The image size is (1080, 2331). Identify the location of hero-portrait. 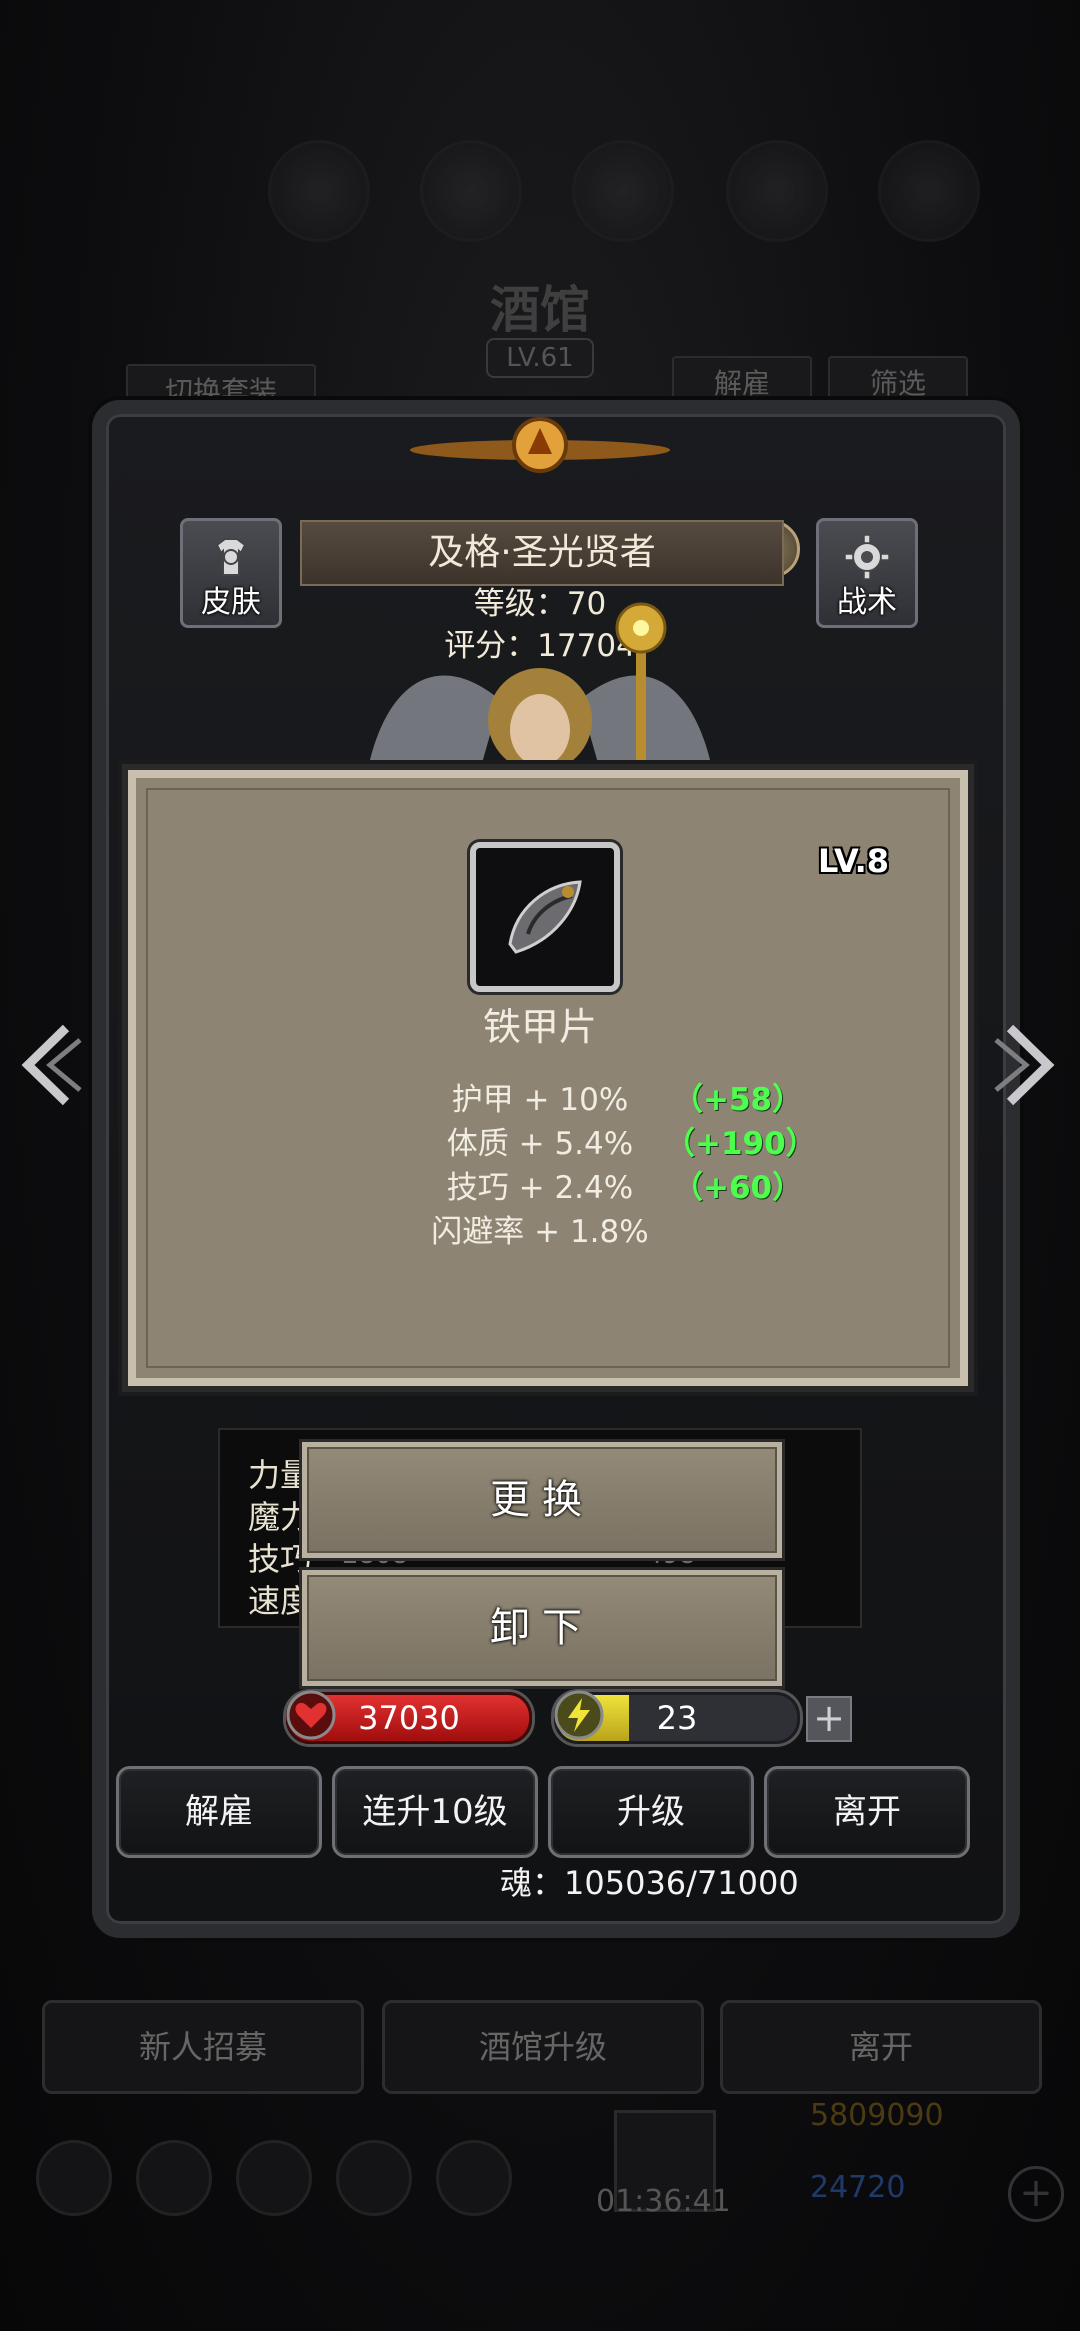
(540, 686).